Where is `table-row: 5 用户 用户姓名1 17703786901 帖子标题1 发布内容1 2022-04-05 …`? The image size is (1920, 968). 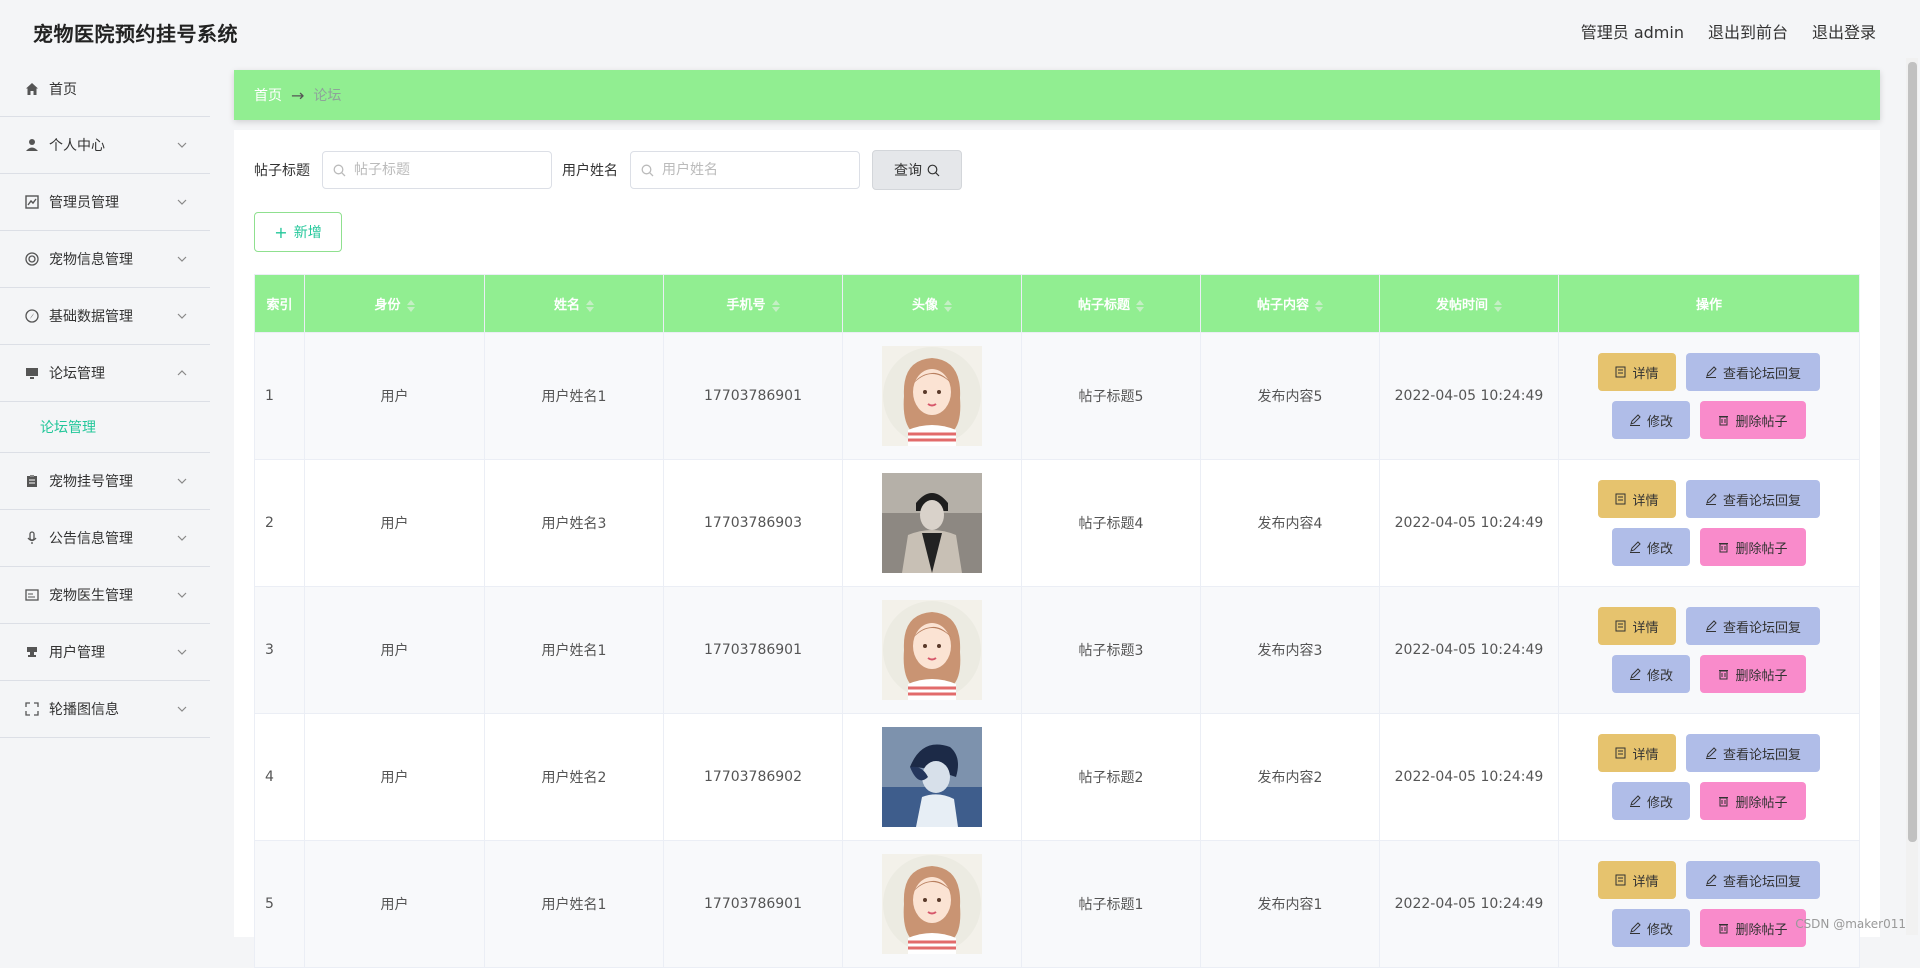 table-row: 5 用户 用户姓名1 17703786901 帖子标题1 发布内容1 2022-04-05 … is located at coordinates (1057, 904).